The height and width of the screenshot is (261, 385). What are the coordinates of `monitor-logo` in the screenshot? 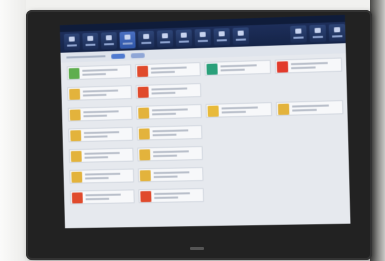 It's located at (197, 248).